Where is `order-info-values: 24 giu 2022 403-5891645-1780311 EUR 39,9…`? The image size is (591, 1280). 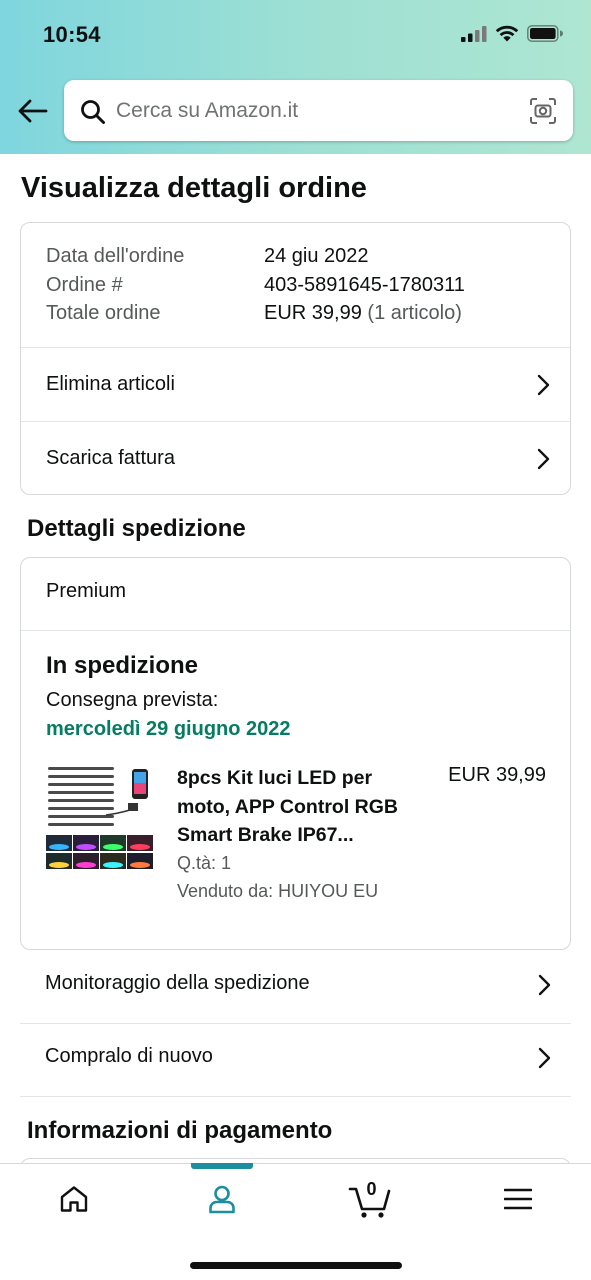
order-info-values: 24 giu 2022 403-5891645-1780311 EUR 39,9… is located at coordinates (364, 285).